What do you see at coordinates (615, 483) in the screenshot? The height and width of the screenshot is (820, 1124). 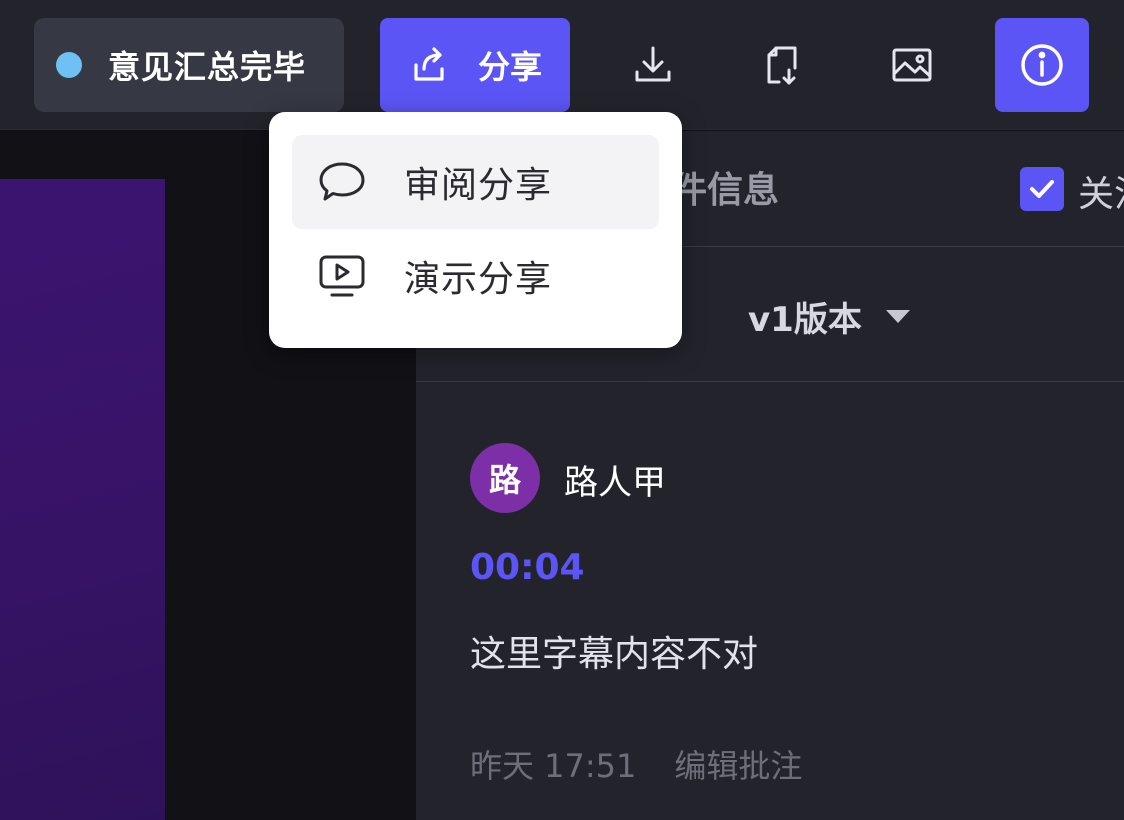 I see `comment-author: 路人甲` at bounding box center [615, 483].